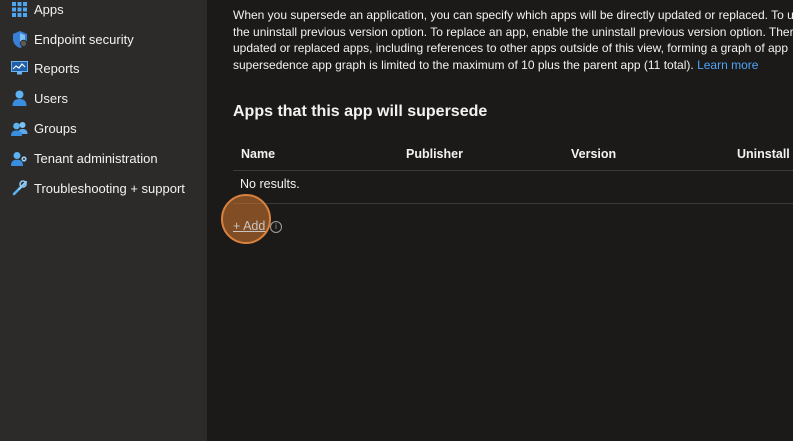 The width and height of the screenshot is (793, 441). I want to click on sidebar-item-label: Groups, so click(55, 128).